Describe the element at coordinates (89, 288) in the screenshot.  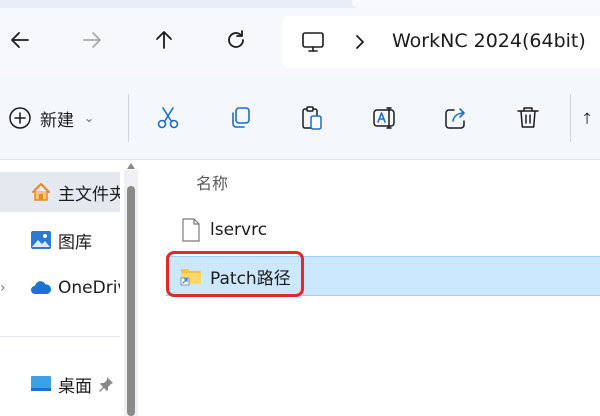
I see `sidebar-item-label: OneDrive` at that location.